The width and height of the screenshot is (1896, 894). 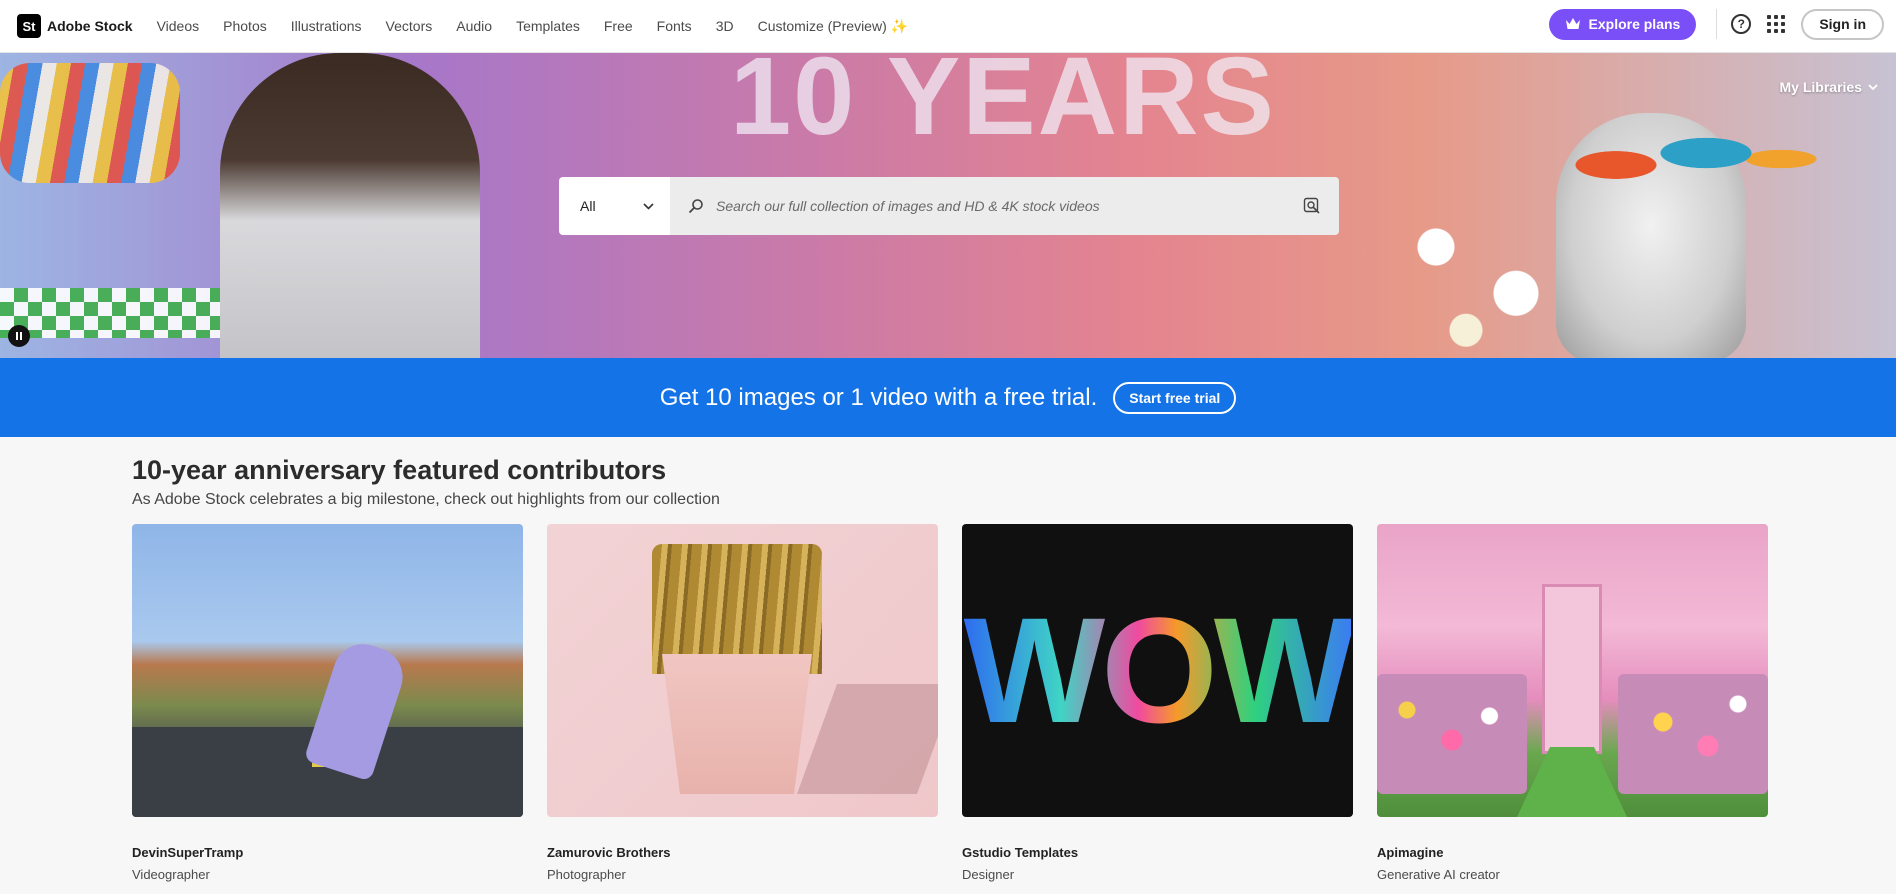 I want to click on nav-item-fonts: Fonts, so click(x=674, y=26).